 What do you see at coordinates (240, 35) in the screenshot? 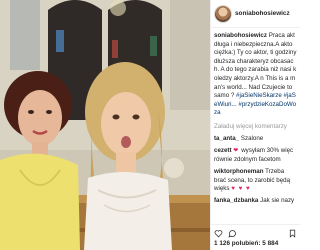
I see `caption-username: soniabohosiewicz` at bounding box center [240, 35].